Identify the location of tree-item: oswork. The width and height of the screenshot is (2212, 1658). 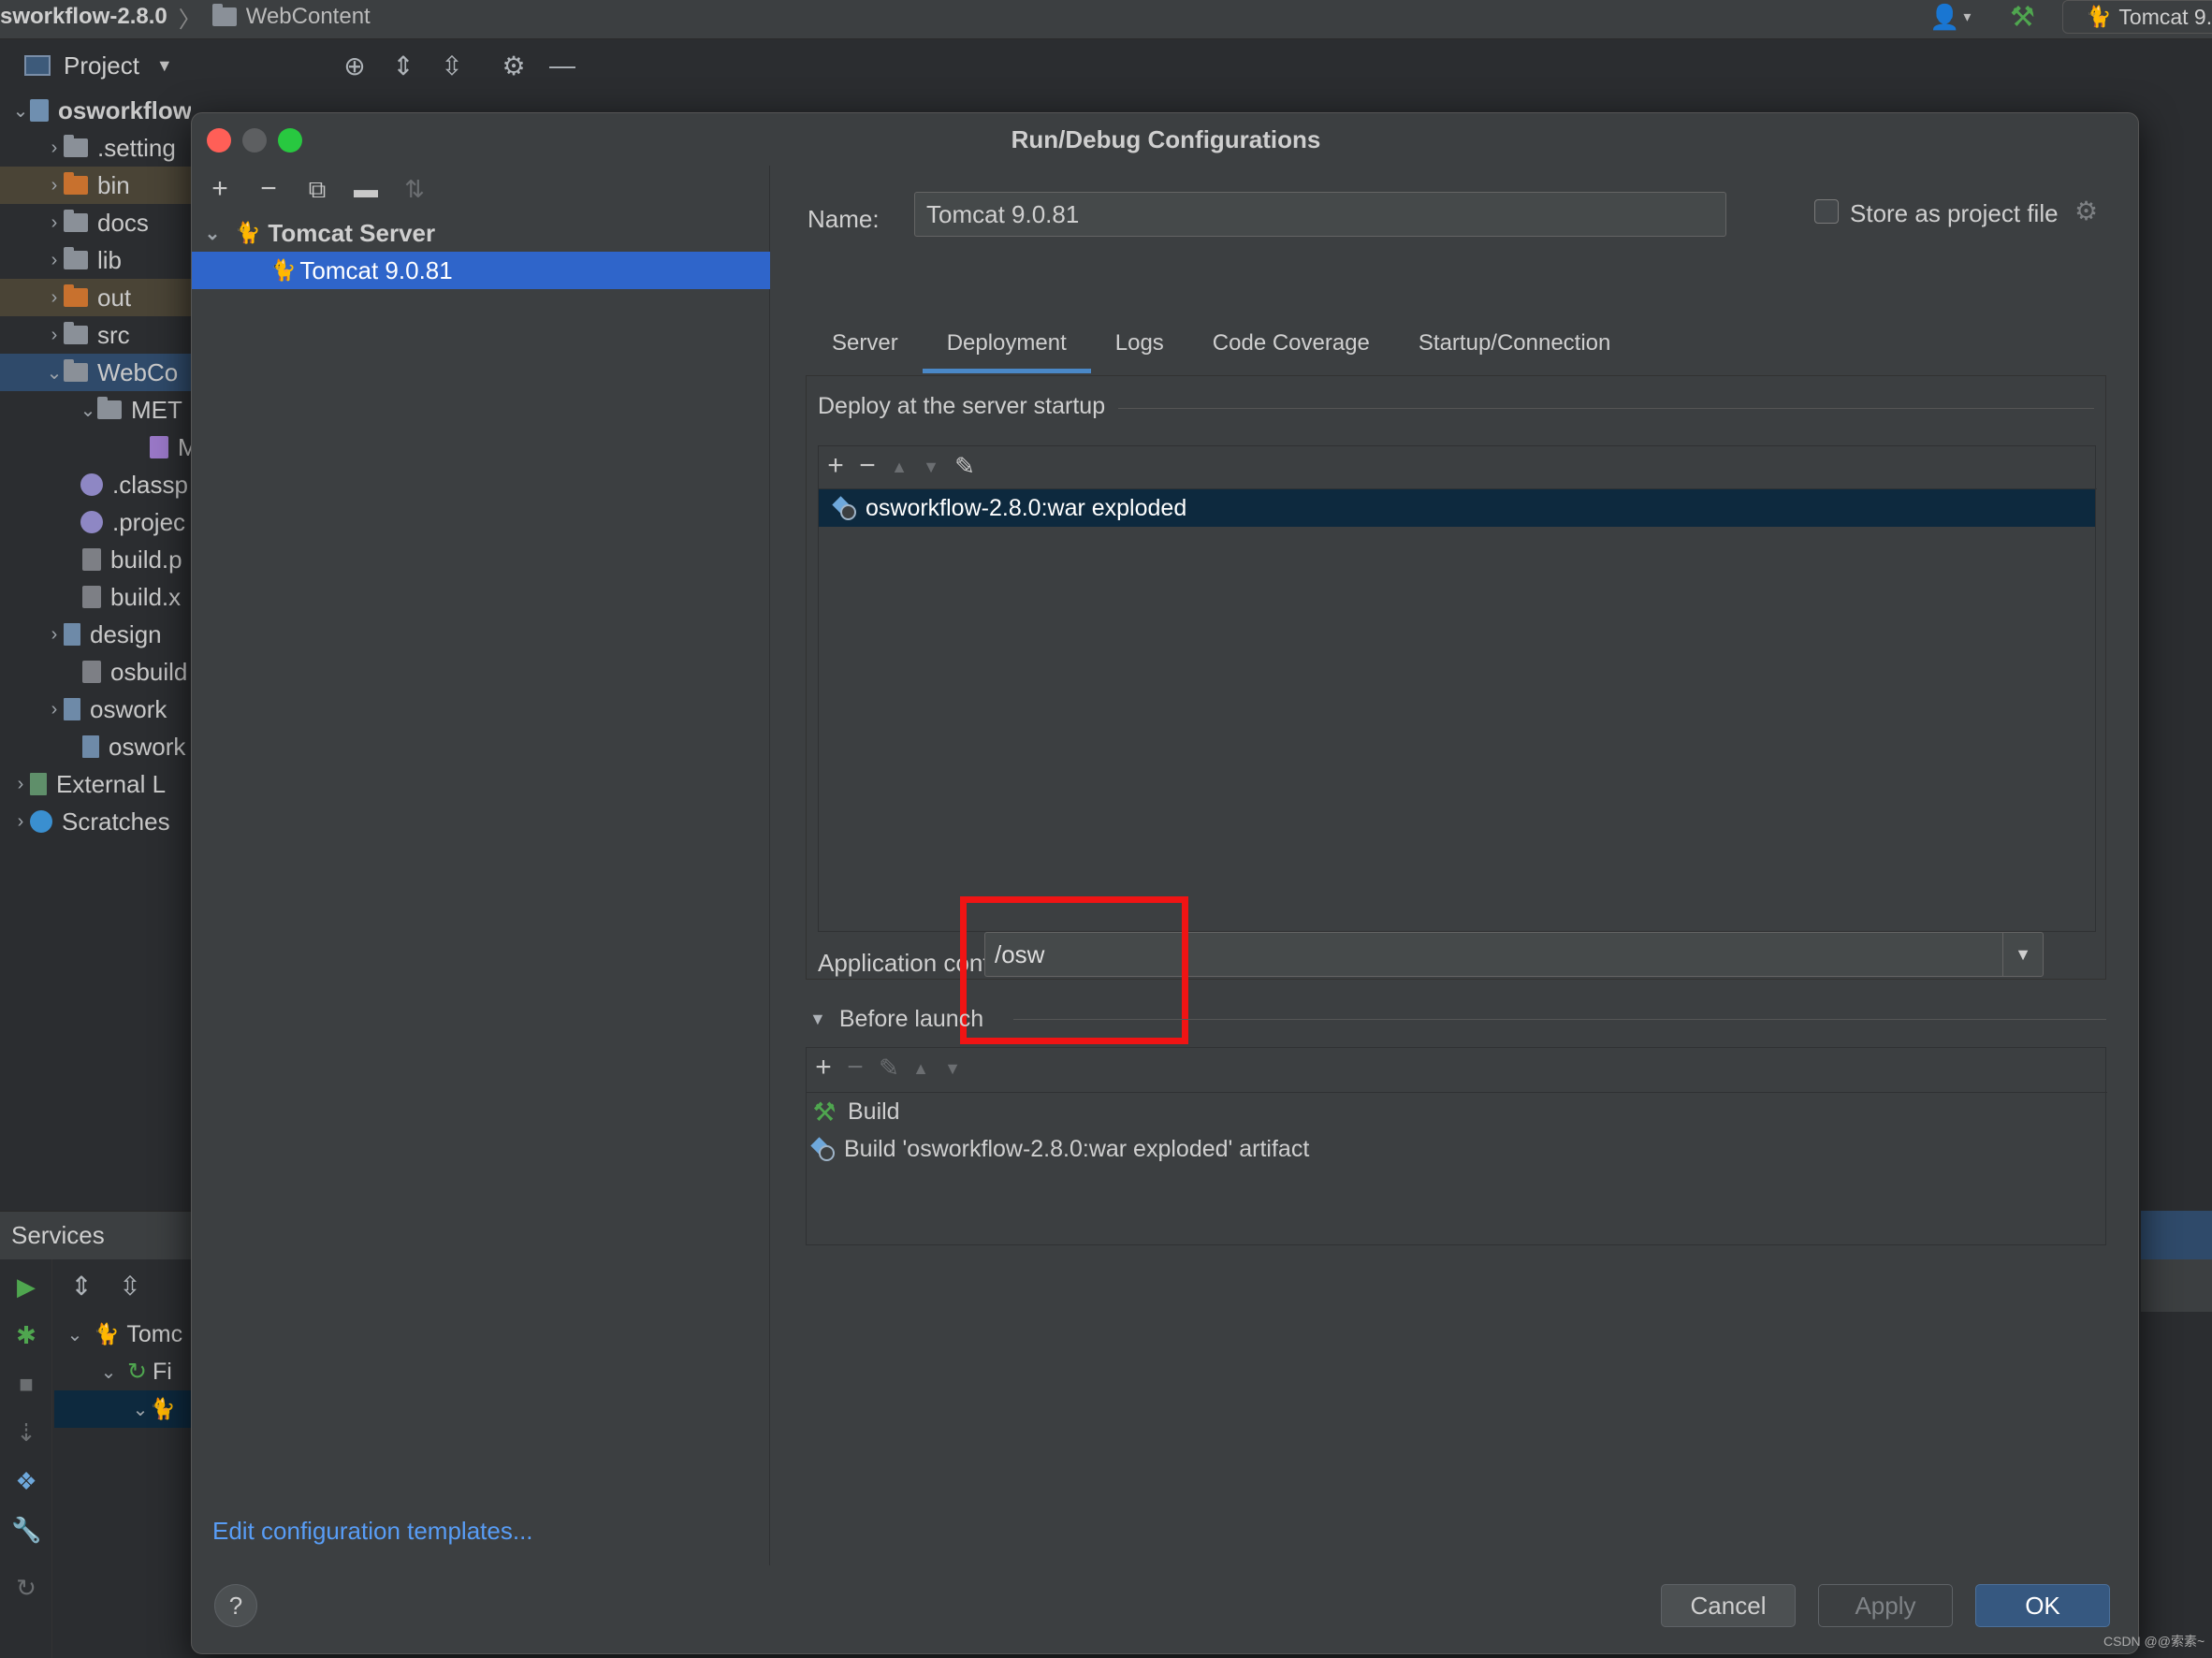
(95, 746).